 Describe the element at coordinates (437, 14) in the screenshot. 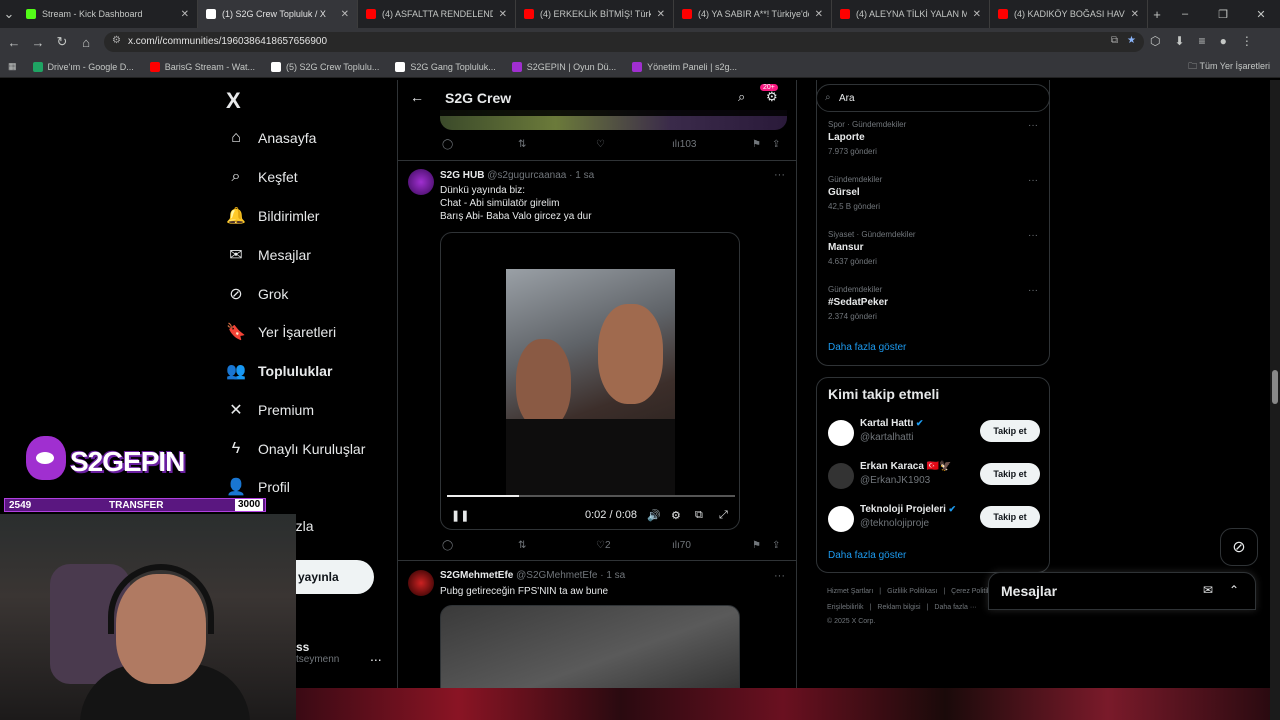

I see `browser-tab: (4) ASFALTTA RENDELENDİ! Tü✕` at that location.